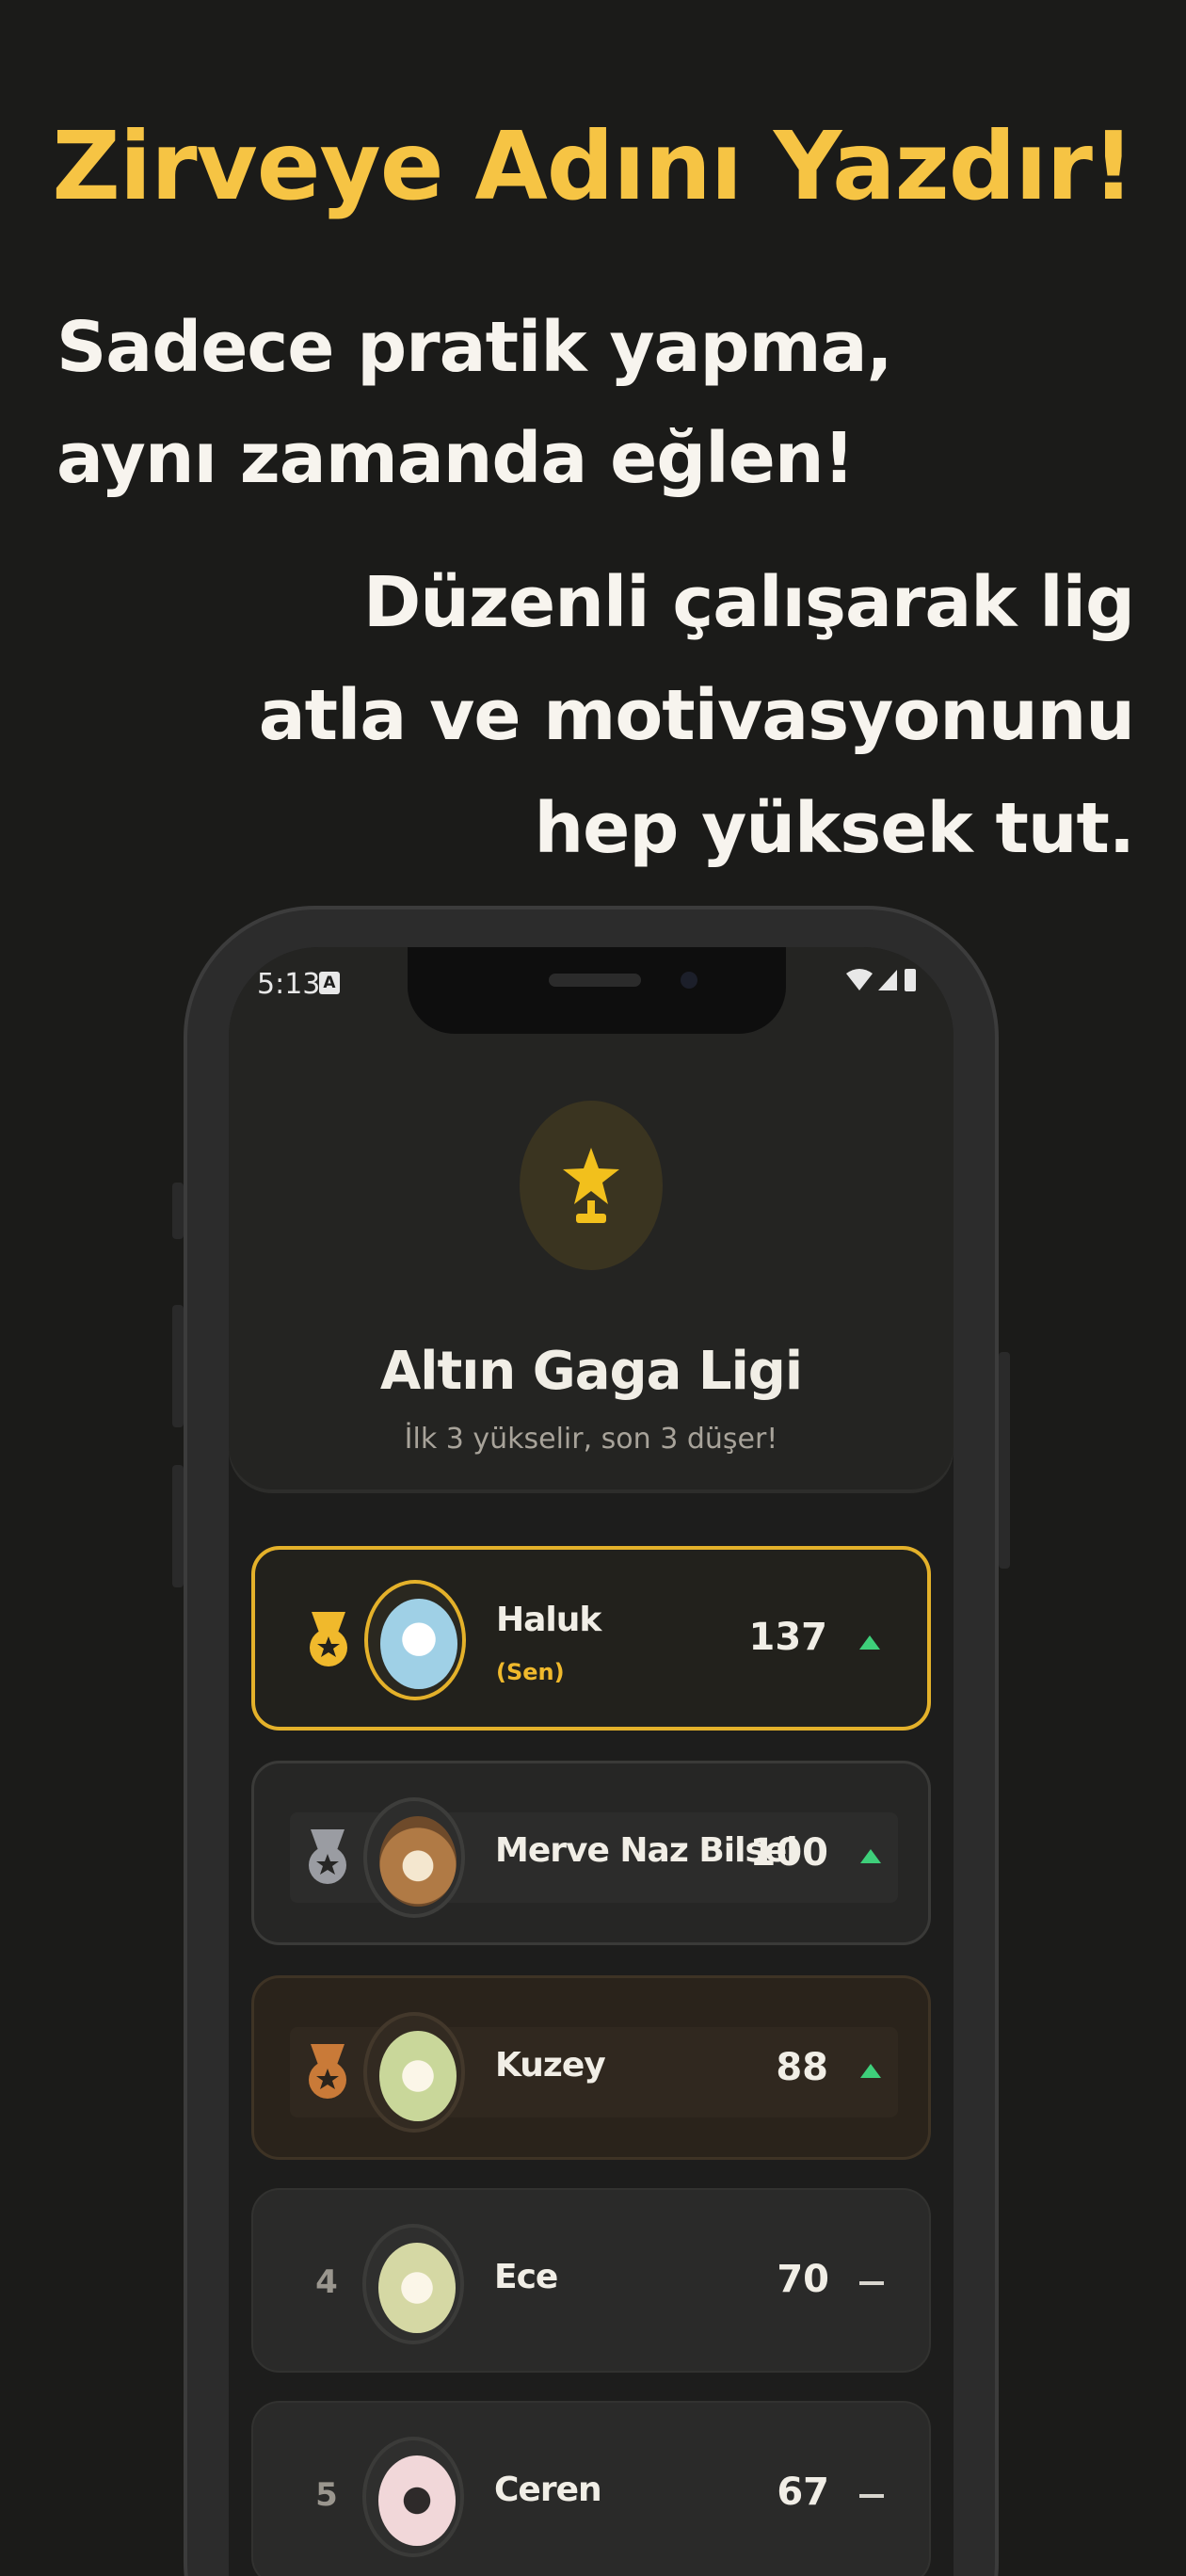 This screenshot has width=1186, height=2576. Describe the element at coordinates (803, 2492) in the screenshot. I see `user-score: 67` at that location.